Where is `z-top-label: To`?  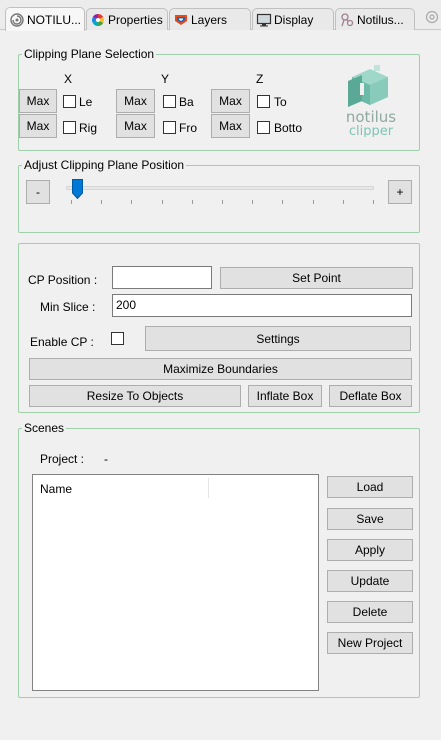 z-top-label: To is located at coordinates (280, 102).